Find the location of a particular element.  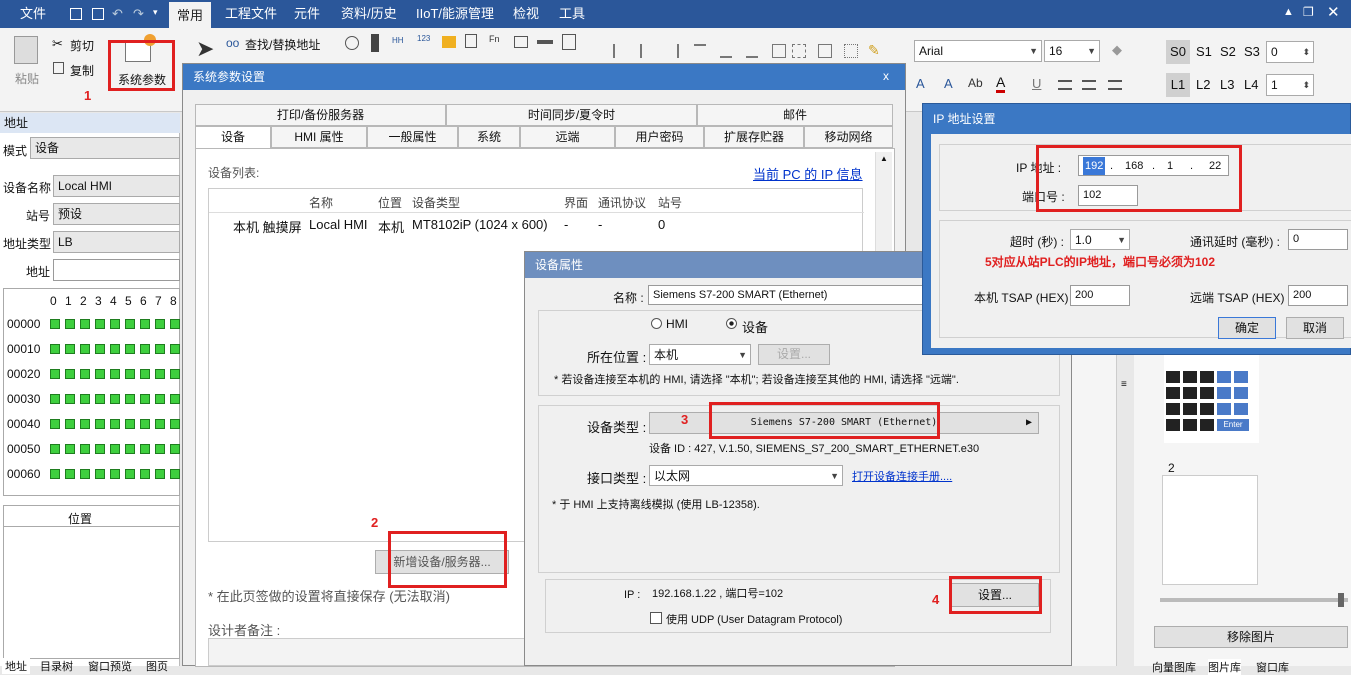

find-replace-button: 查找/替换地址 is located at coordinates (282, 44).